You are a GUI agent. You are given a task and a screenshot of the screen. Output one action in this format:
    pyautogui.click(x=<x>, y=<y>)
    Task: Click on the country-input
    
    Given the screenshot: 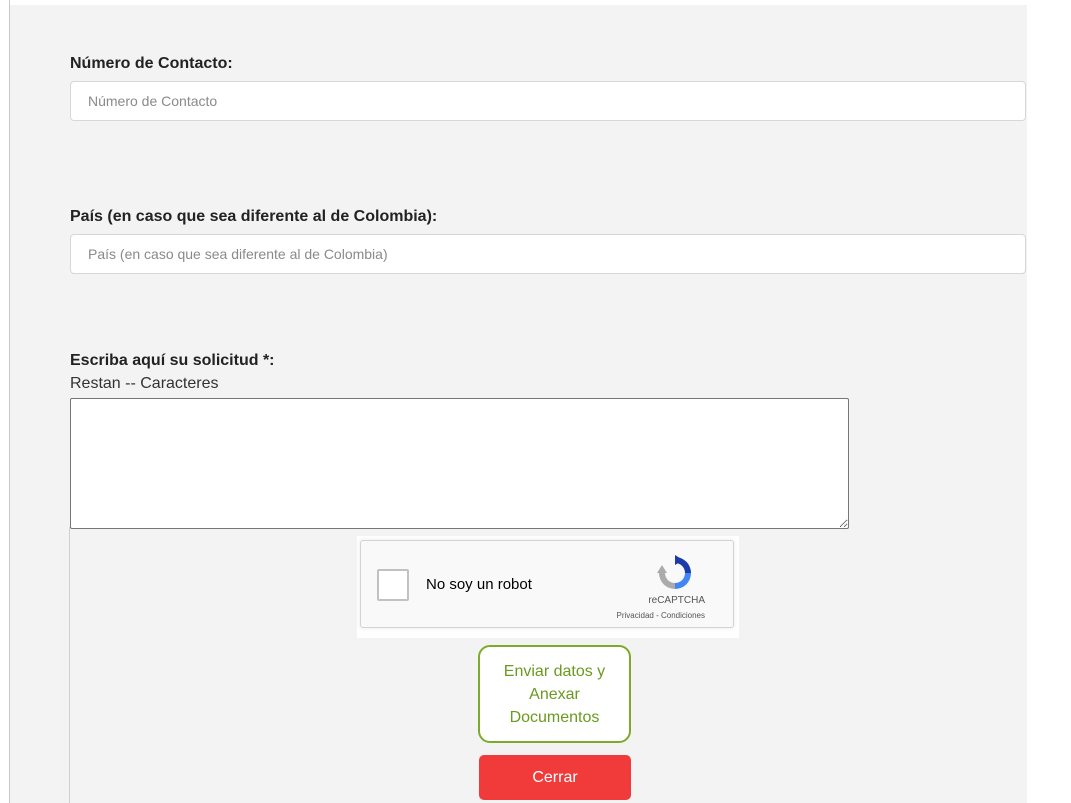 What is the action you would take?
    pyautogui.click(x=548, y=254)
    